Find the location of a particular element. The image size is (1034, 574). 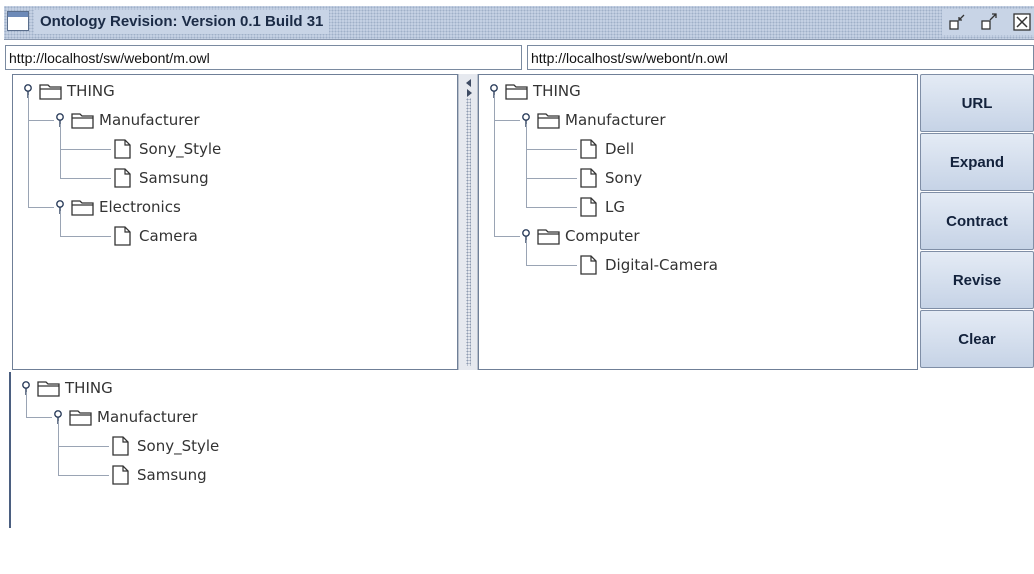

maximize-icon is located at coordinates (990, 22).